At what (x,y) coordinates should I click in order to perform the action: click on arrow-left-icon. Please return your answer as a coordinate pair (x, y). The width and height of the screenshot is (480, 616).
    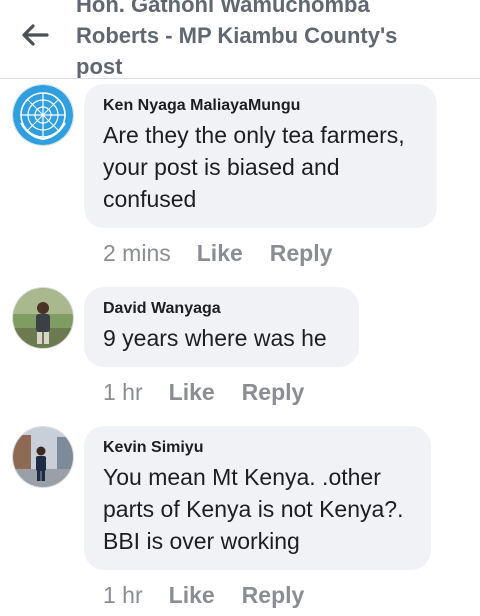
    Looking at the image, I should click on (35, 35).